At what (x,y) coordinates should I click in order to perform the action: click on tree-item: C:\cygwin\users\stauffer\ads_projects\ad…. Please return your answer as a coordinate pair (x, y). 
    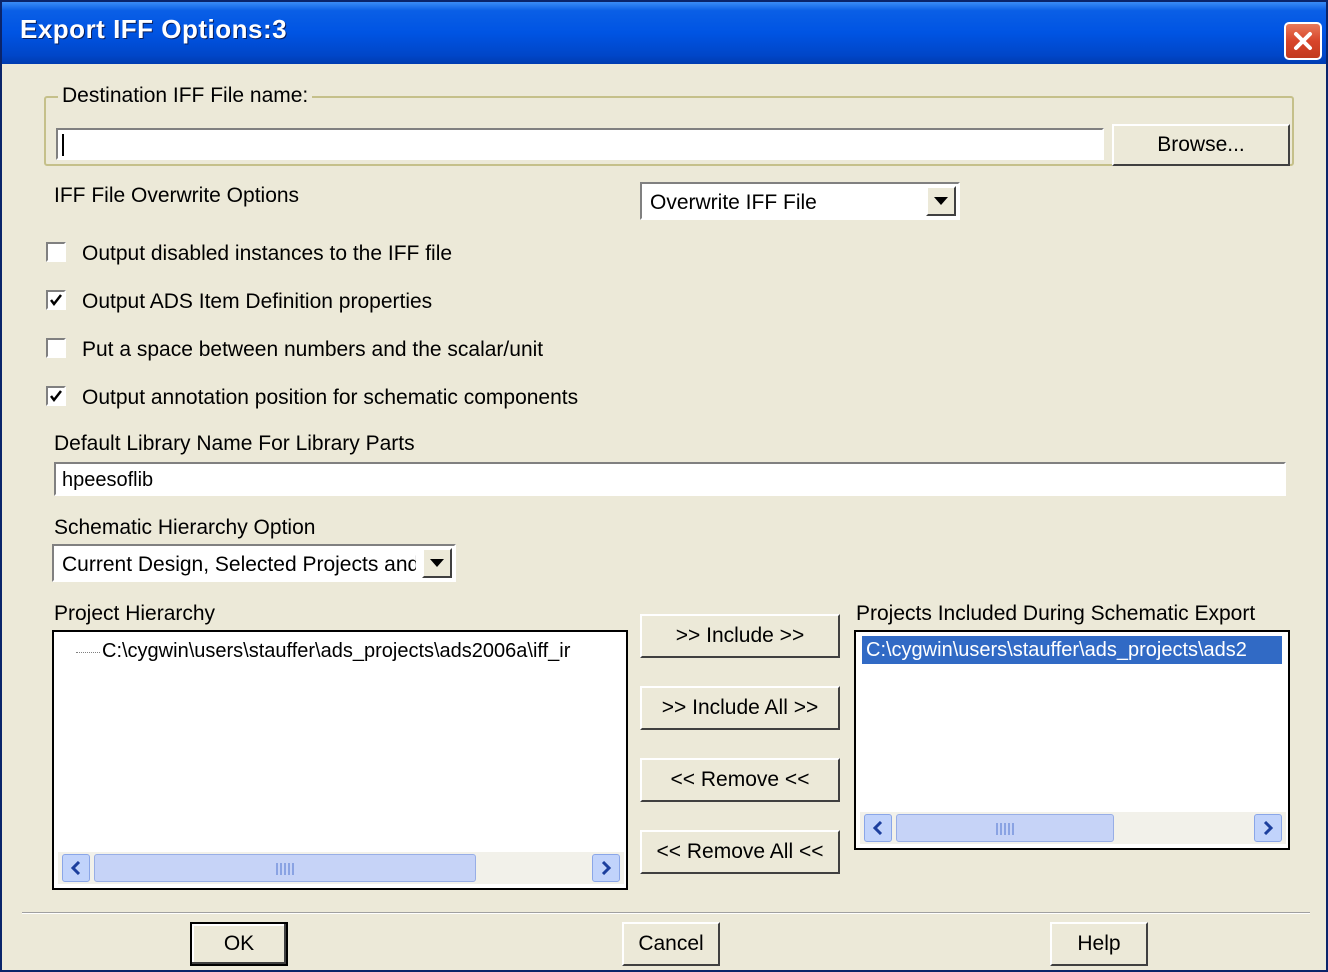
    Looking at the image, I should click on (336, 651).